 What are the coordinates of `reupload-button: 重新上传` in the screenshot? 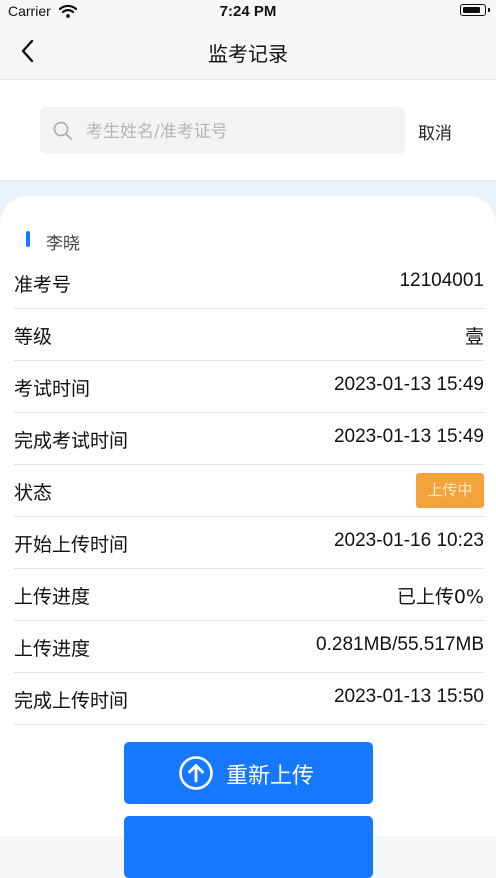 It's located at (248, 773).